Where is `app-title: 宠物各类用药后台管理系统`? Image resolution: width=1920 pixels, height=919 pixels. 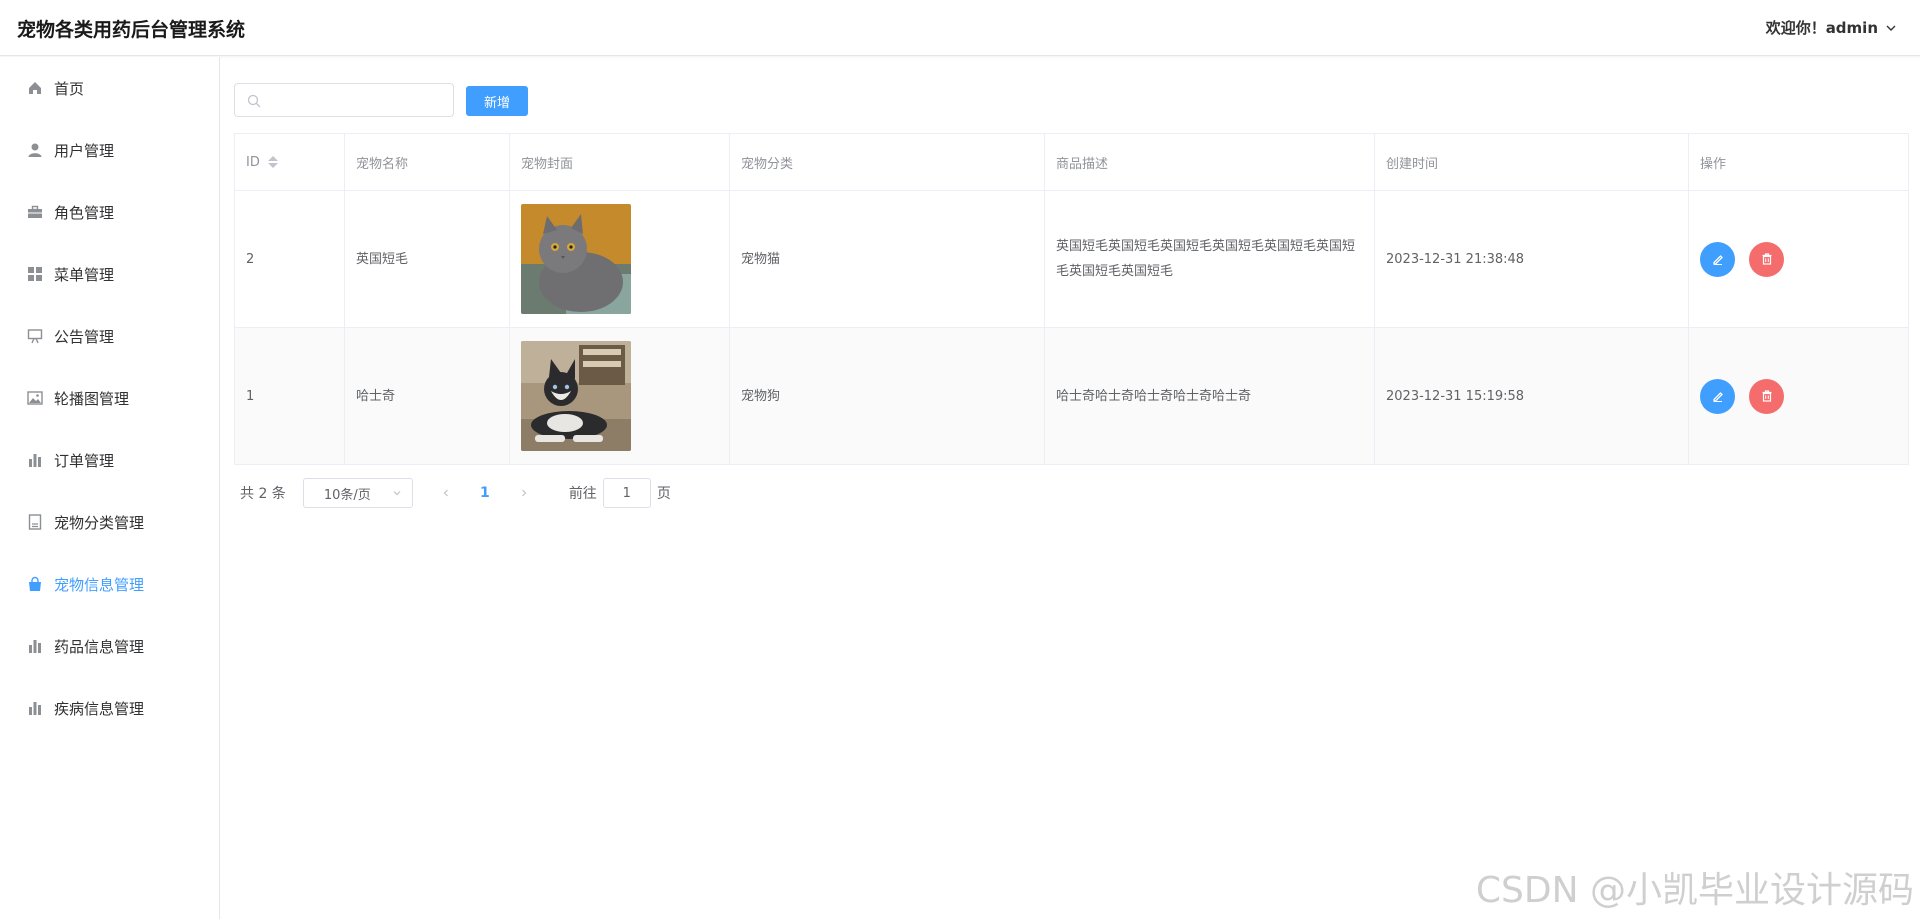 app-title: 宠物各类用药后台管理系统 is located at coordinates (131, 30).